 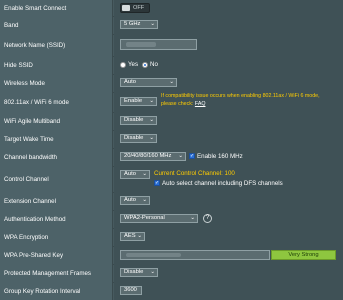 What do you see at coordinates (171, 25) in the screenshot?
I see `row-band: Band 5 GHz ⌄` at bounding box center [171, 25].